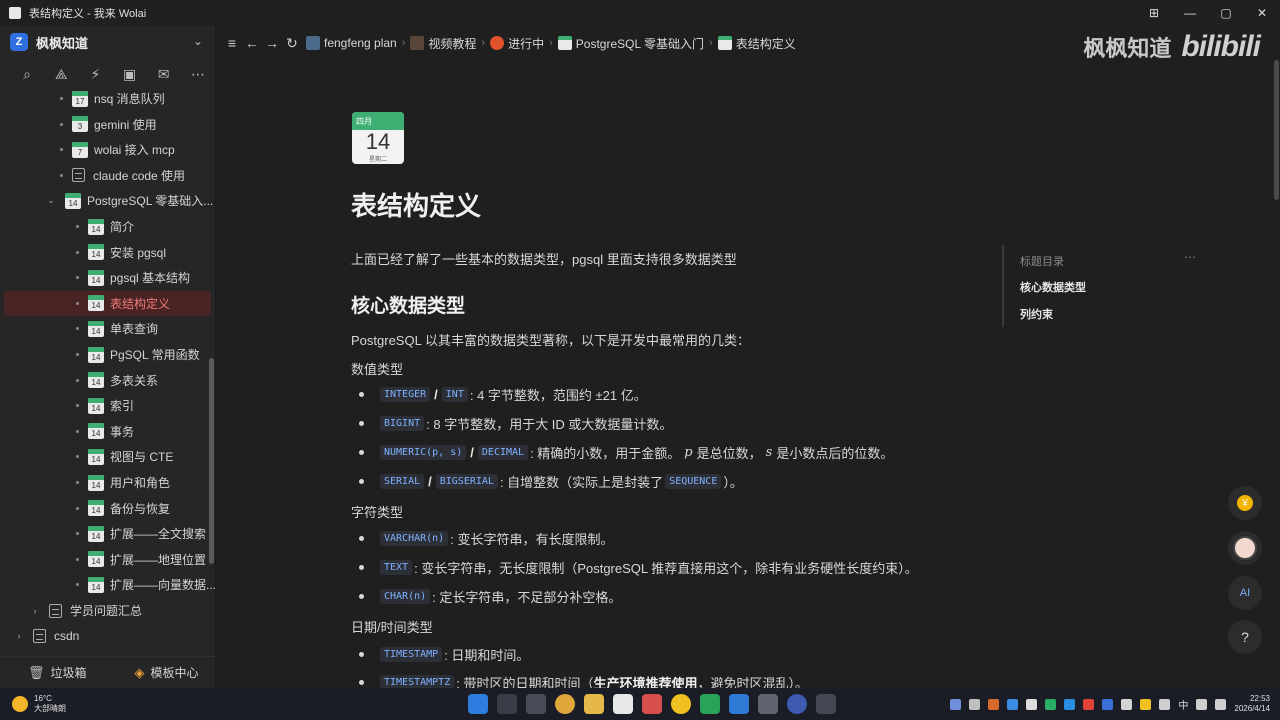 The width and height of the screenshot is (1280, 720). What do you see at coordinates (1202, 704) in the screenshot?
I see `network-icon` at bounding box center [1202, 704].